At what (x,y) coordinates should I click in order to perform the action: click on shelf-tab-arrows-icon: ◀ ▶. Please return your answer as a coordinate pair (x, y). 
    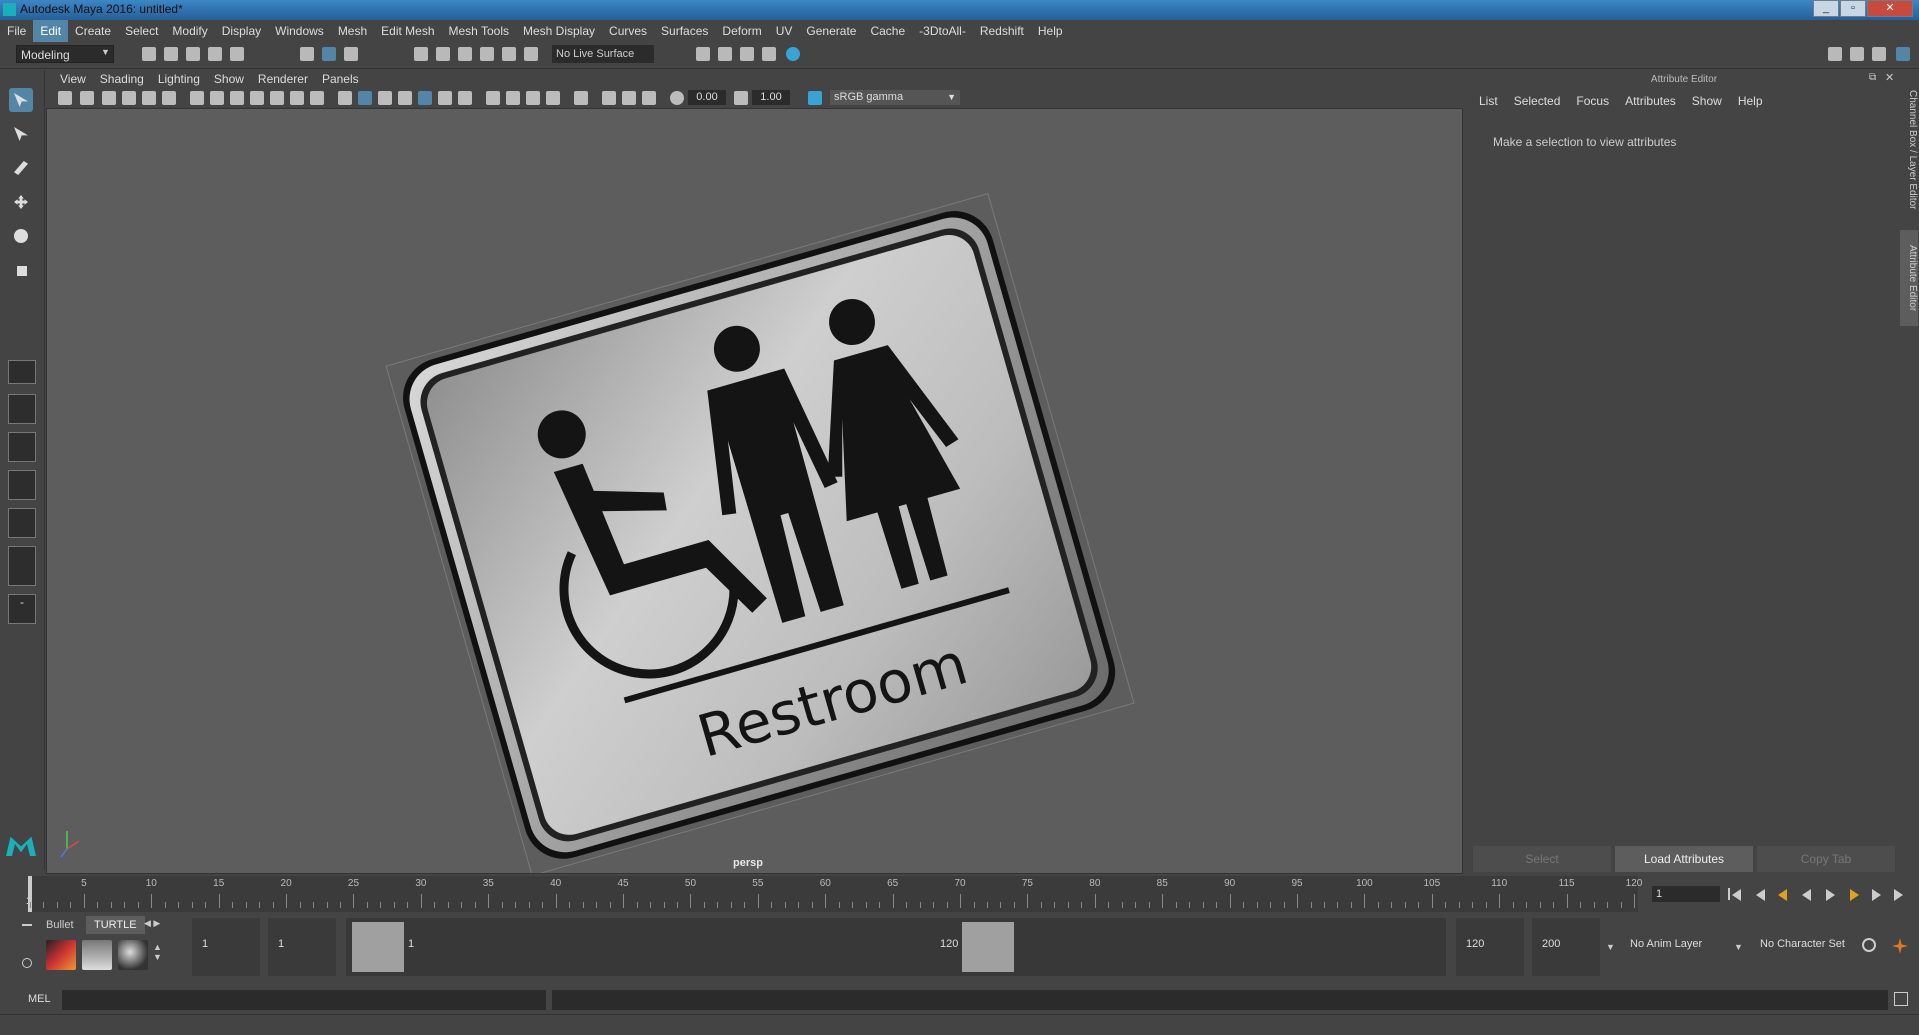
    Looking at the image, I should click on (152, 923).